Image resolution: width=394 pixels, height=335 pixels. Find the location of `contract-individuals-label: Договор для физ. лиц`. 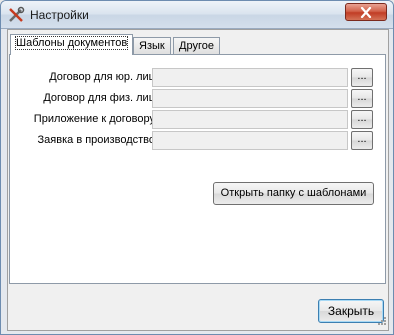

contract-individuals-label: Договор для физ. лиц is located at coordinates (99, 98).